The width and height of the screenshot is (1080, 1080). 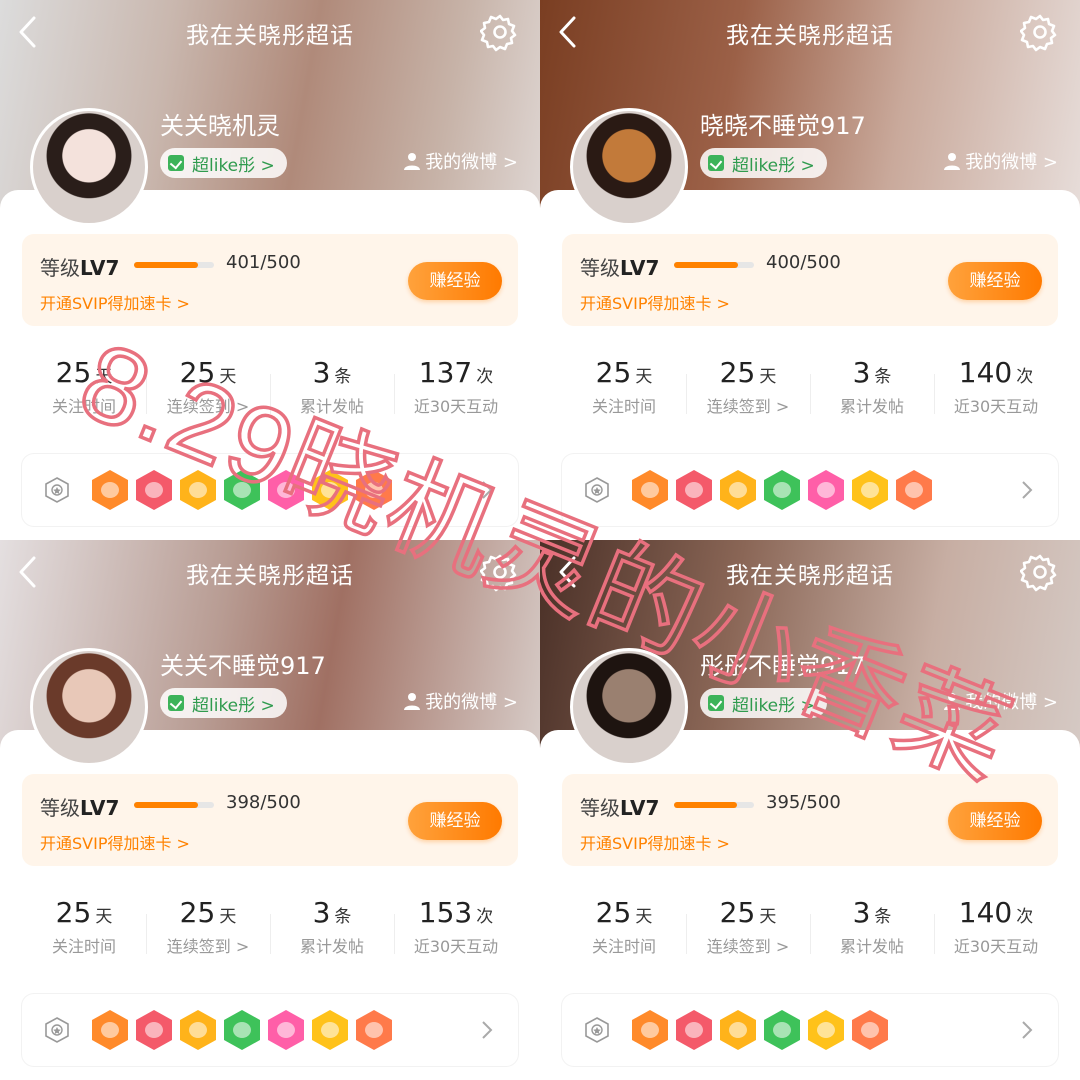 I want to click on stat-item: 153 次 近30天互动, so click(x=456, y=926).